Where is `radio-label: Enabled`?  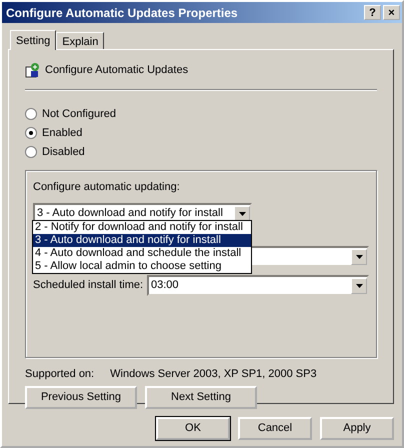 radio-label: Enabled is located at coordinates (62, 133).